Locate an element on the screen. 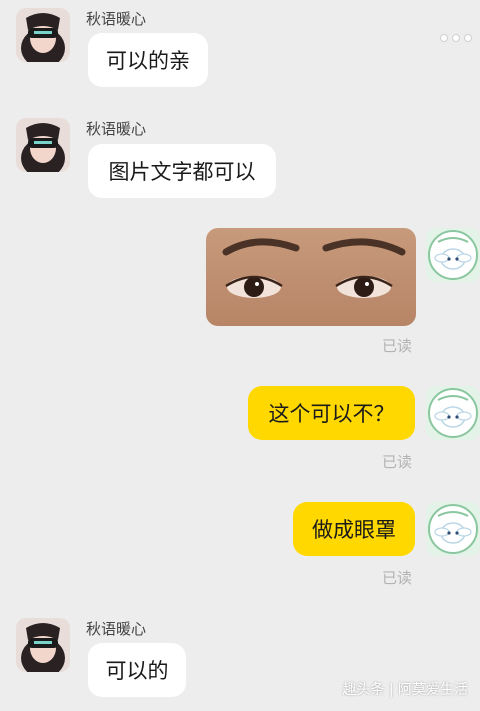  message-bubble: 图片文字都可以 is located at coordinates (182, 171).